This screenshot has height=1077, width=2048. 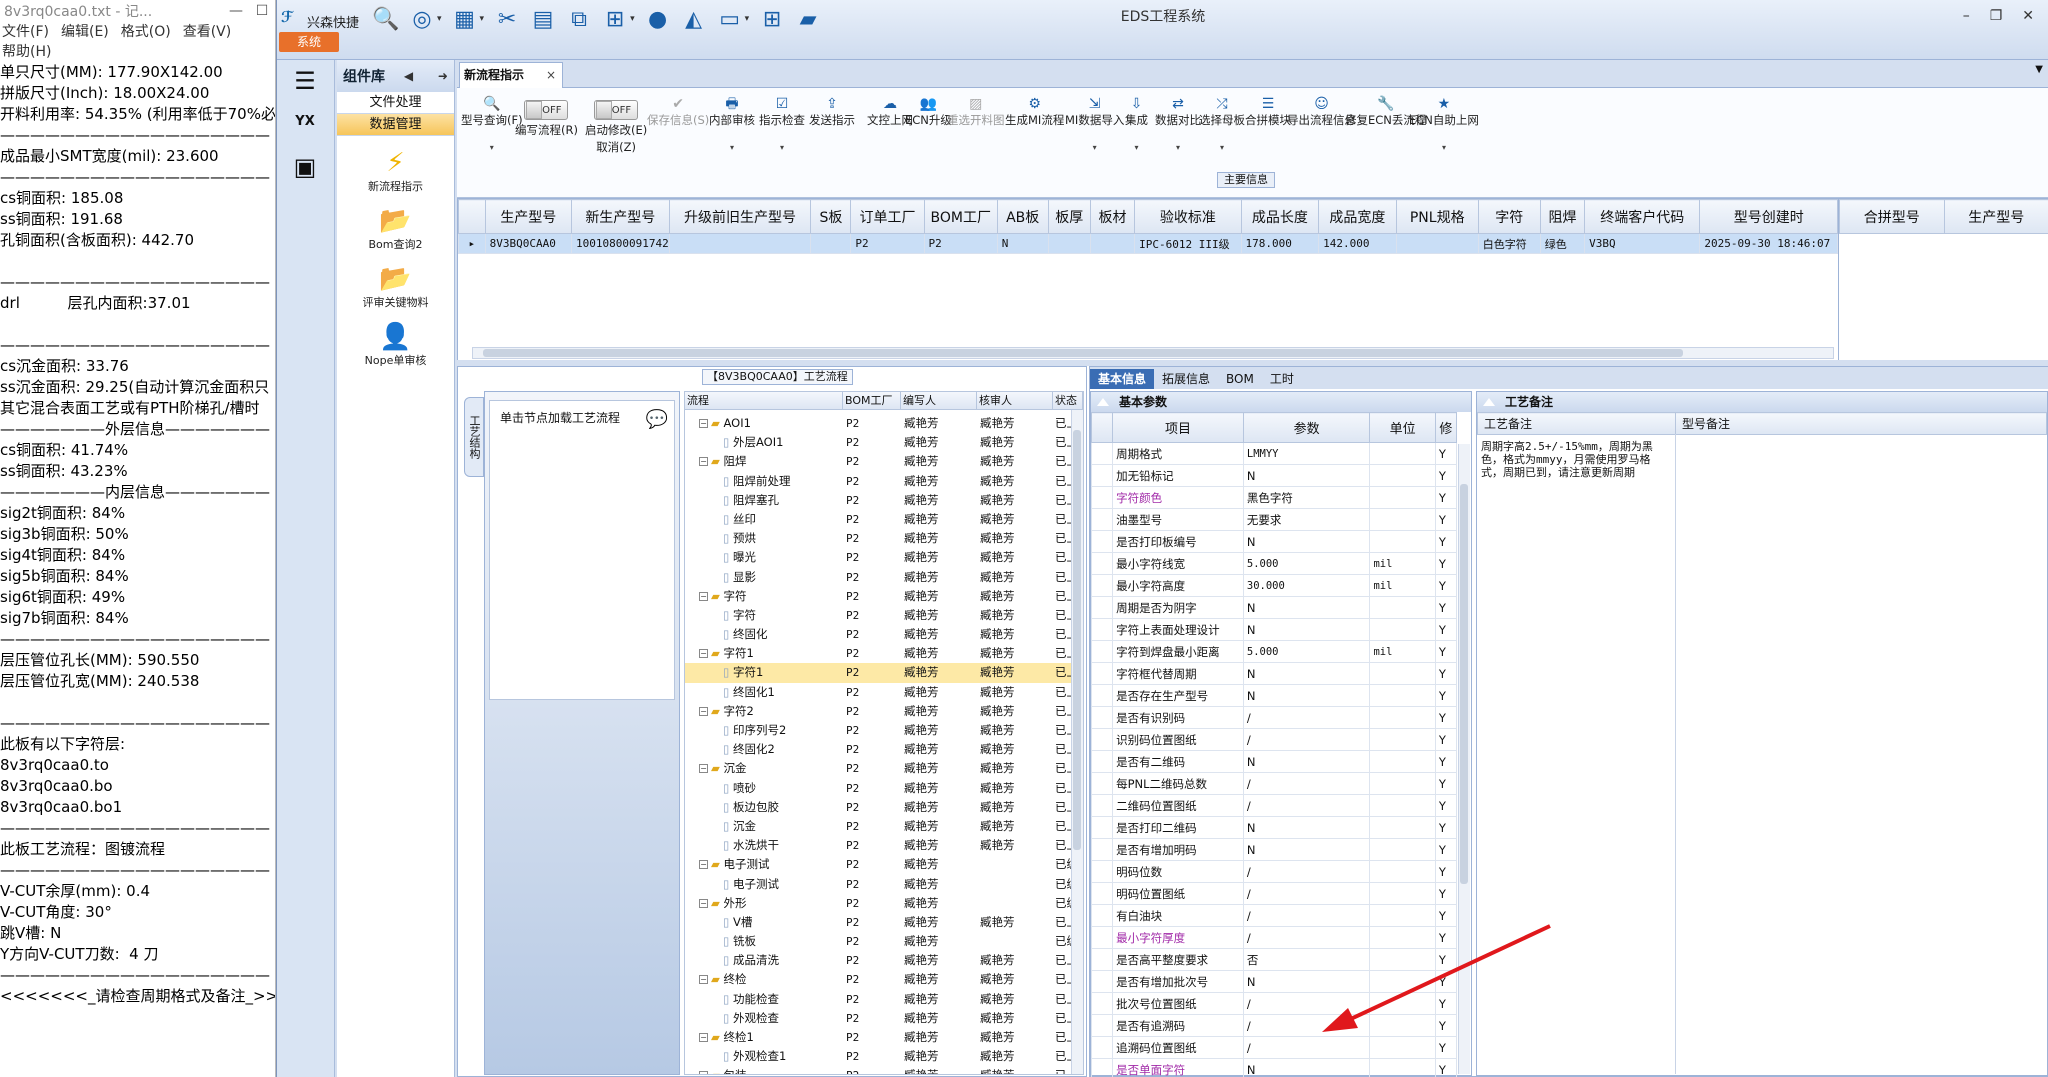 What do you see at coordinates (1768, 243) in the screenshot?
I see `grid-cell: 2025-09-30 18:46:07` at bounding box center [1768, 243].